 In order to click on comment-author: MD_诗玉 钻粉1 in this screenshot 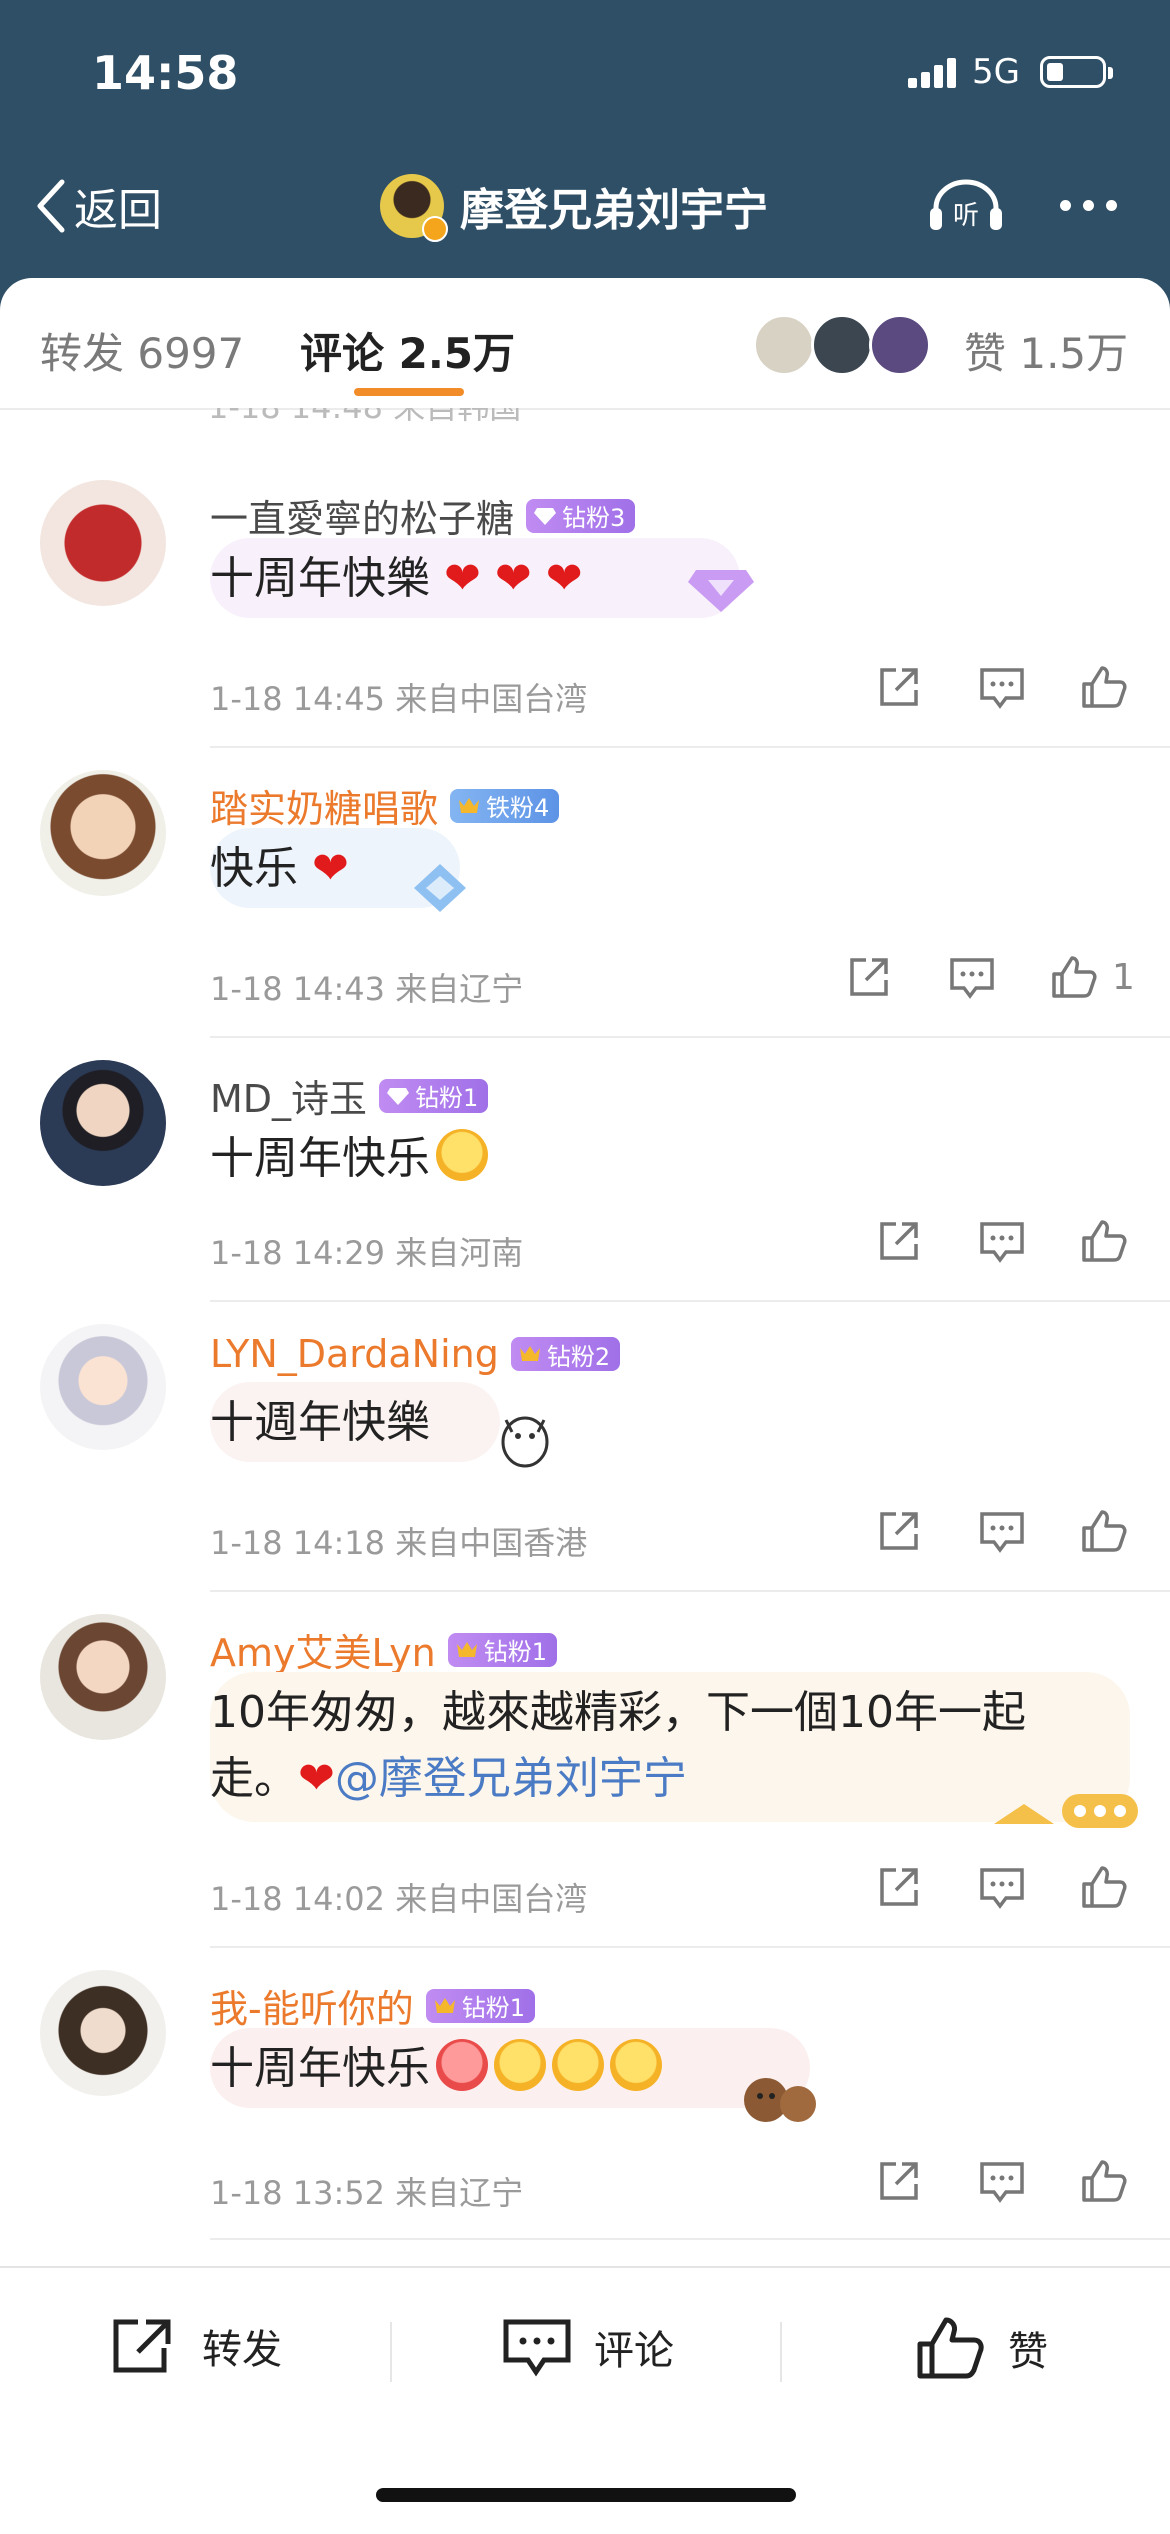, I will do `click(349, 1095)`.